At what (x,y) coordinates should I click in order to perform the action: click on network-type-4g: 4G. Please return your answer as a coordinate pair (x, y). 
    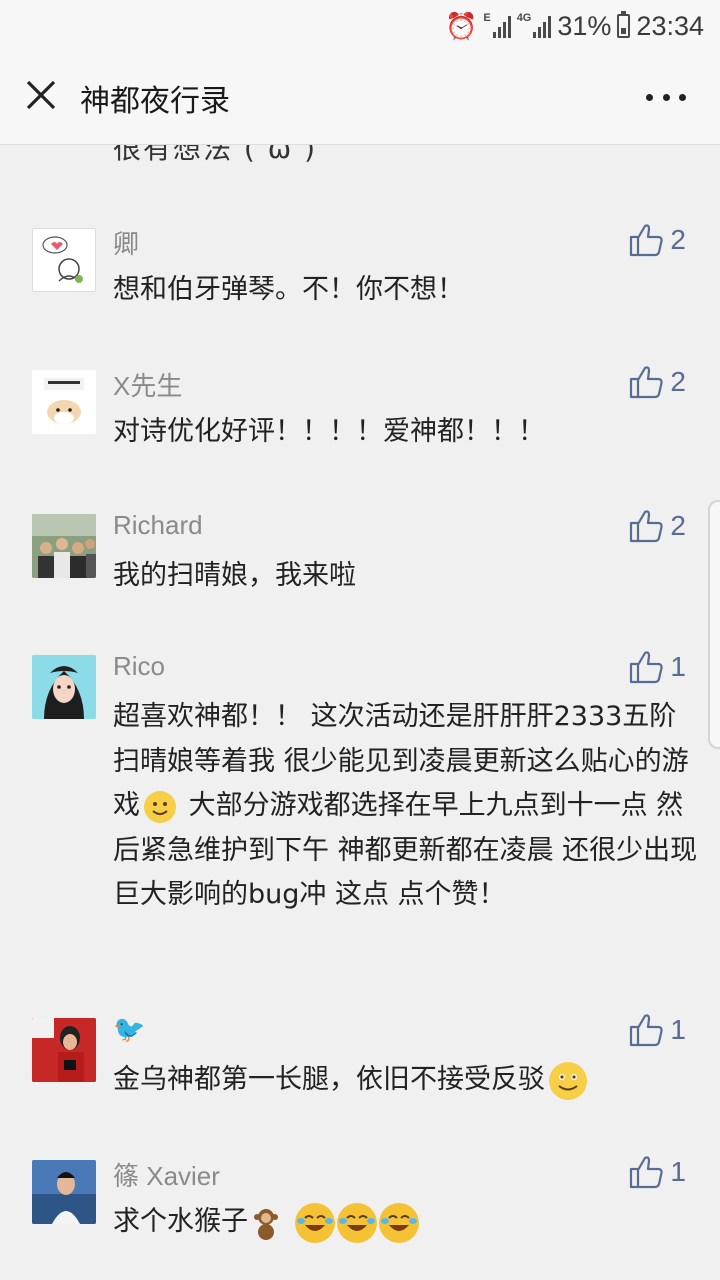
    Looking at the image, I should click on (524, 18).